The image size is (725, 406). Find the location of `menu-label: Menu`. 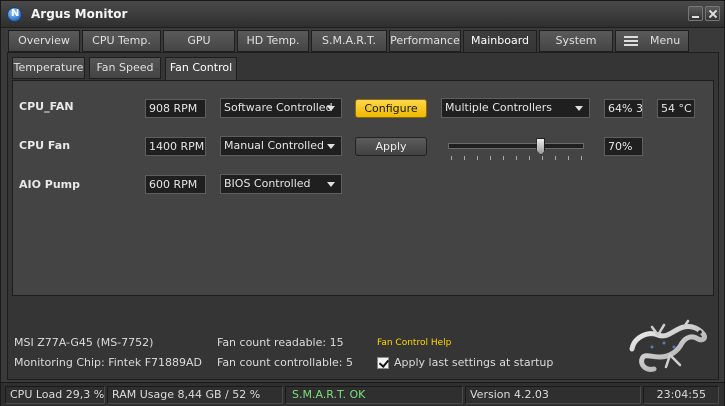

menu-label: Menu is located at coordinates (665, 40).